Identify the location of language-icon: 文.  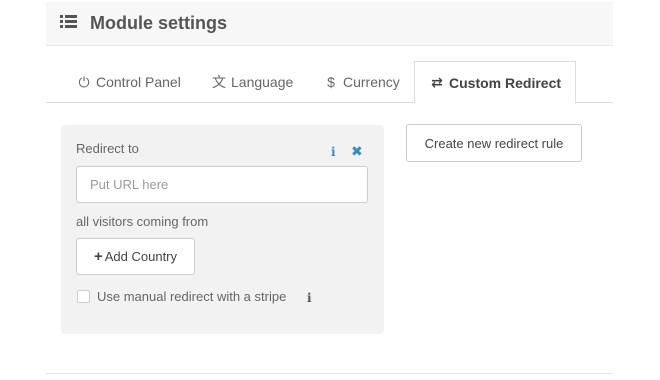
(219, 82).